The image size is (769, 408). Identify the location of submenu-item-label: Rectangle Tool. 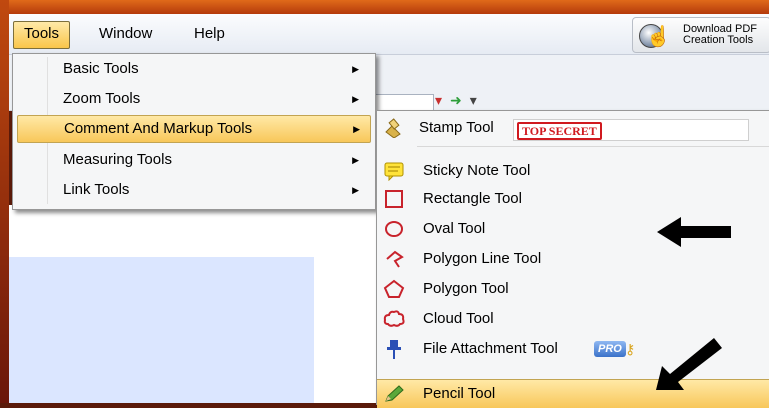
(472, 198).